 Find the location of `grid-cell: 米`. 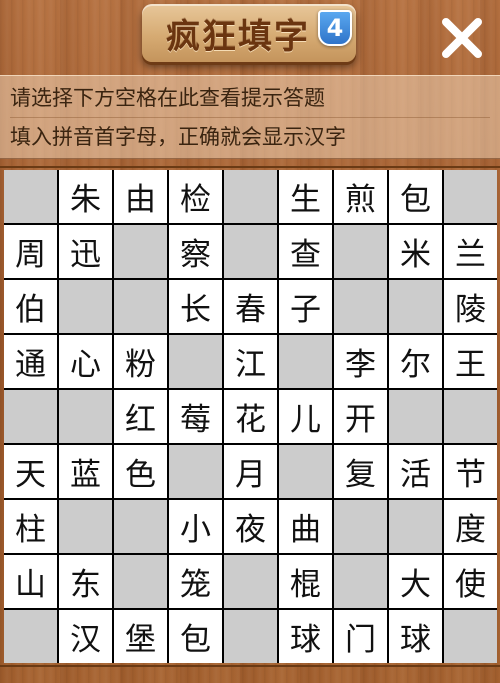

grid-cell: 米 is located at coordinates (415, 251).